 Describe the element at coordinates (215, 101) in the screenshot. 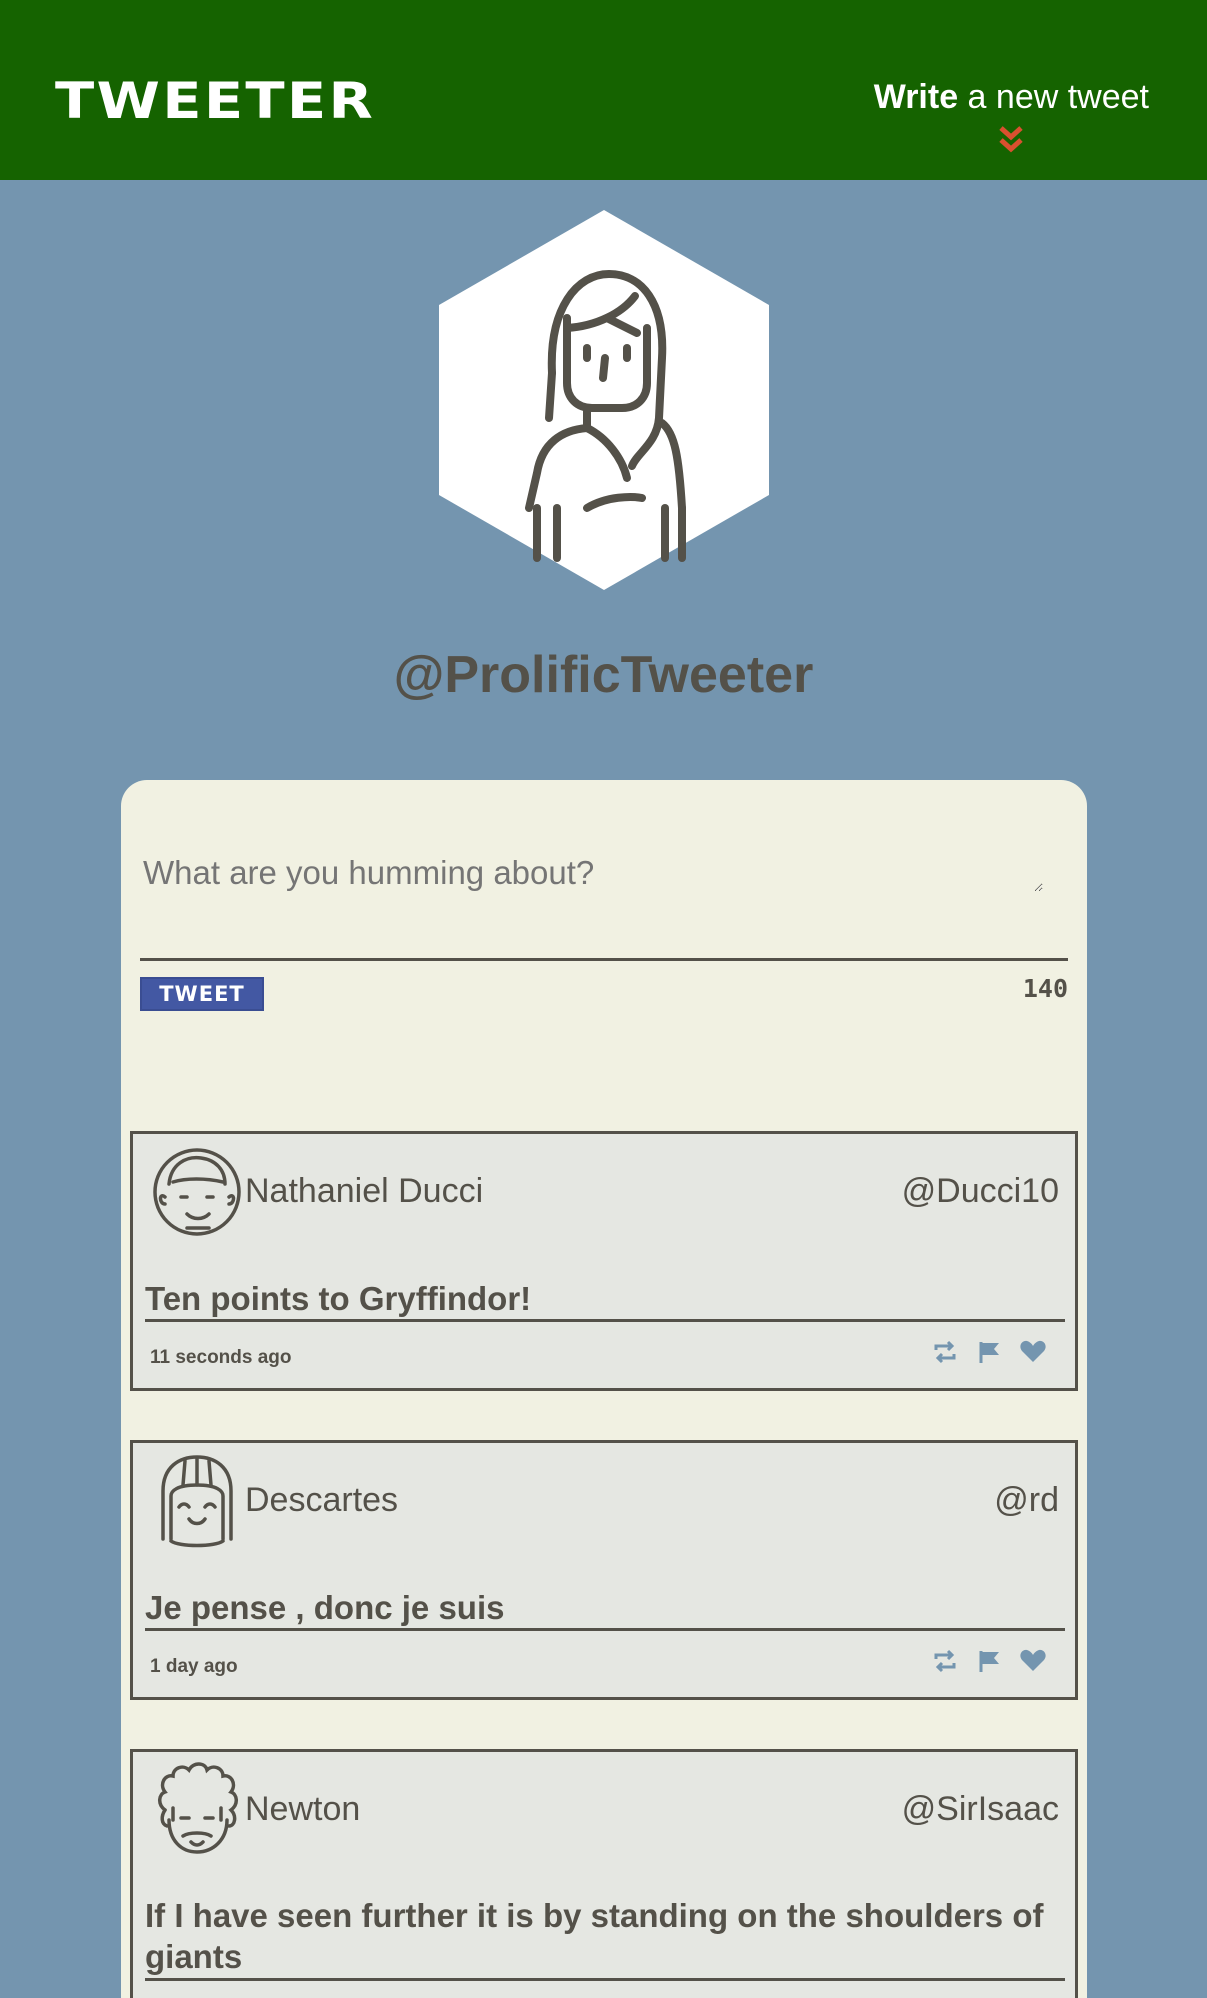

I see `brand-logo: TWEETER` at that location.